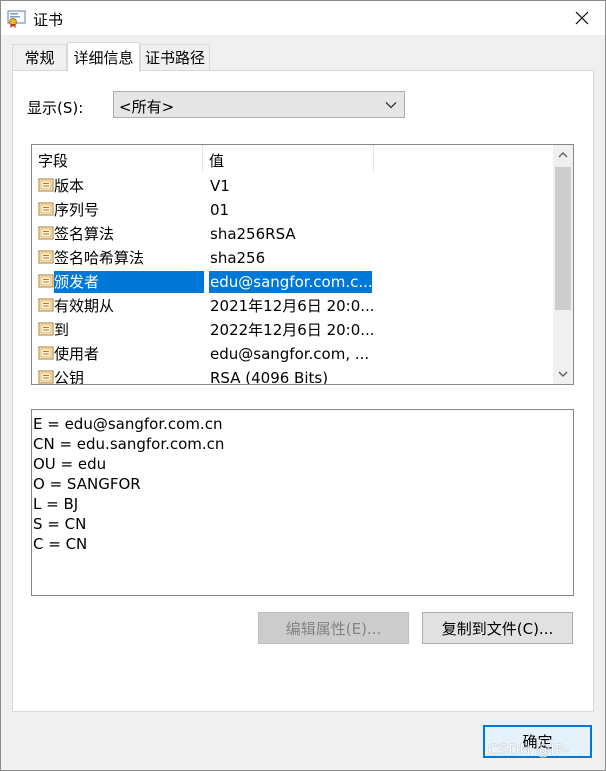  Describe the element at coordinates (16, 19) in the screenshot. I see `certificate-icon` at that location.